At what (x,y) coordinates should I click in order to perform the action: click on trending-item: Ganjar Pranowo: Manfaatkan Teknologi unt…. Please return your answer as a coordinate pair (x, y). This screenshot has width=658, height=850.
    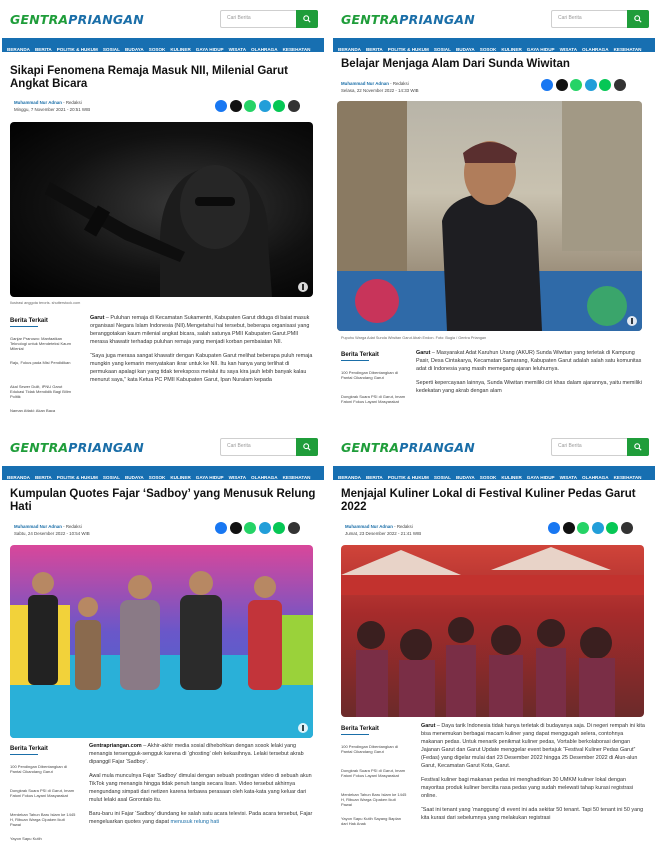
    Looking at the image, I should click on (43, 343).